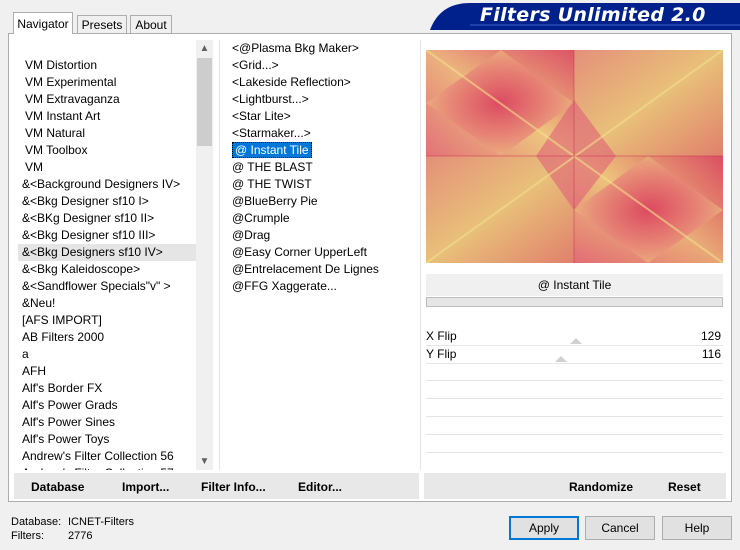  I want to click on randomize-button-label: Randomize, so click(601, 487).